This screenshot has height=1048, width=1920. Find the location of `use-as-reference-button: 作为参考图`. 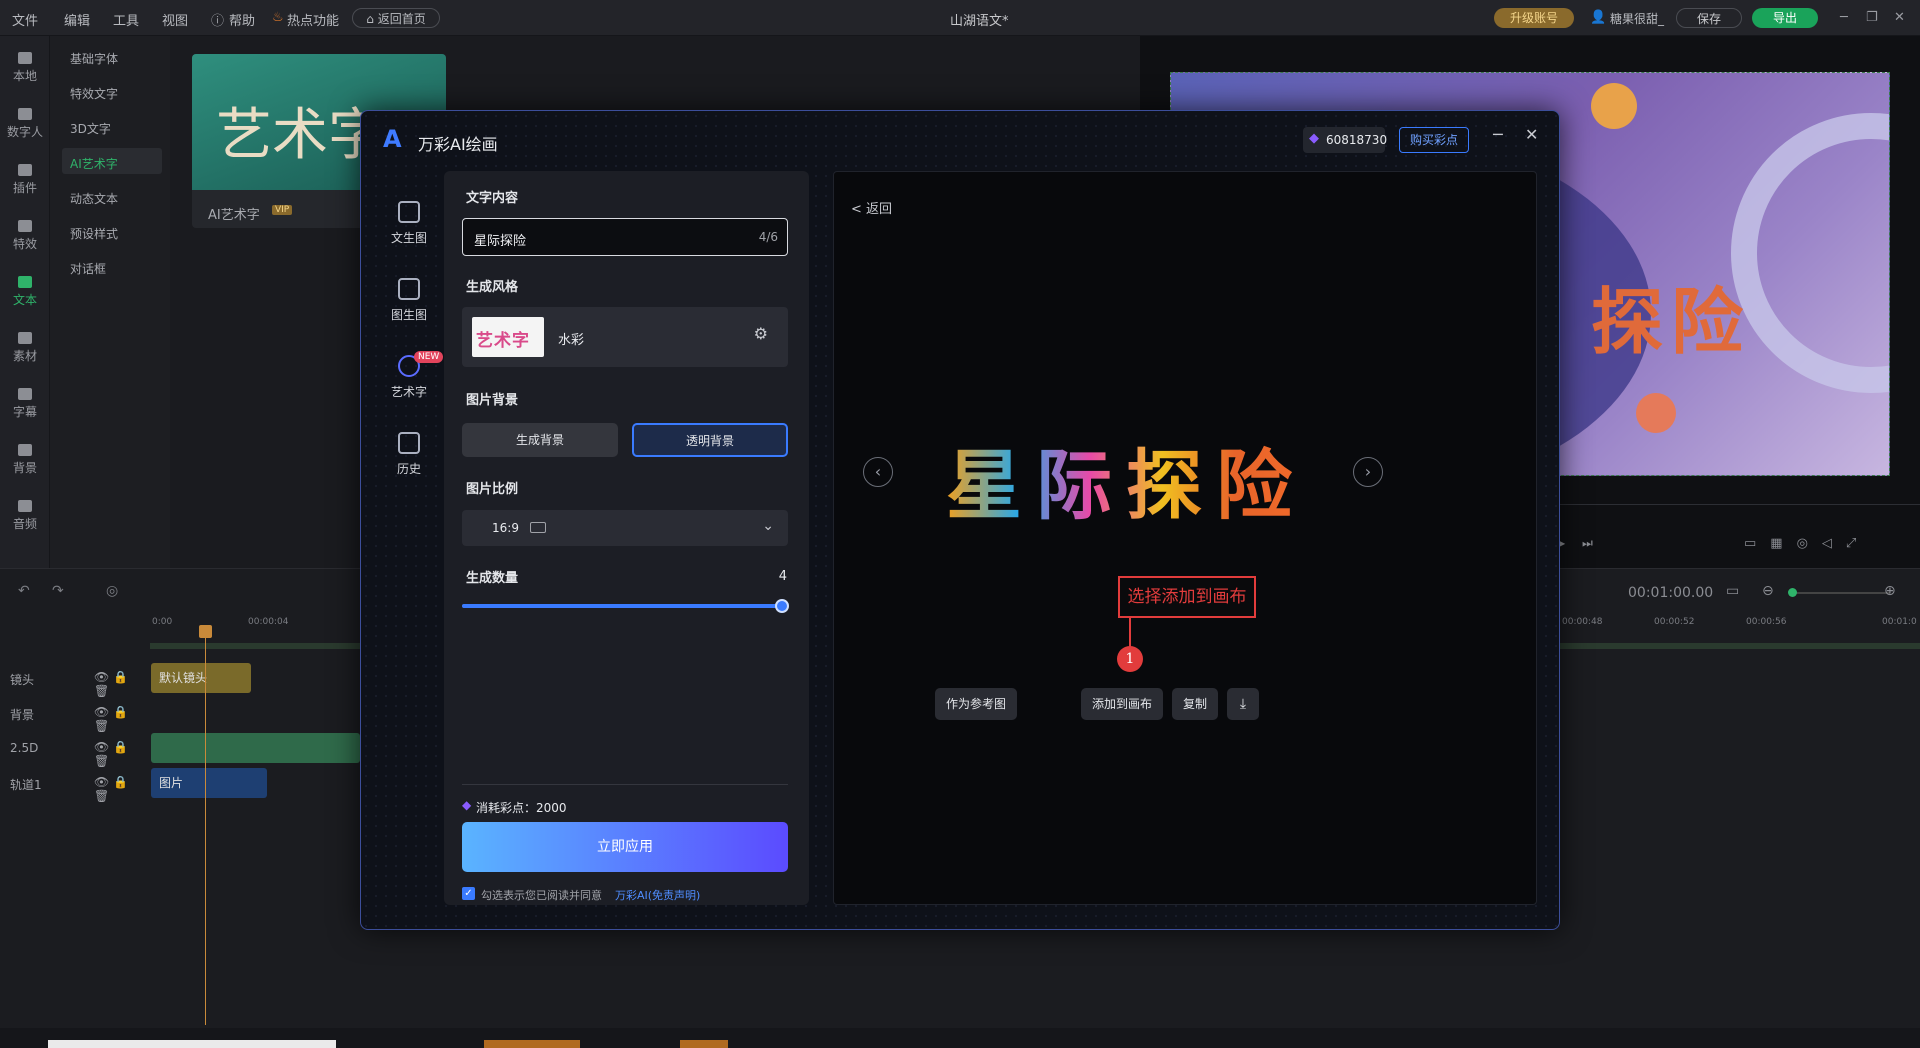

use-as-reference-button: 作为参考图 is located at coordinates (976, 704).